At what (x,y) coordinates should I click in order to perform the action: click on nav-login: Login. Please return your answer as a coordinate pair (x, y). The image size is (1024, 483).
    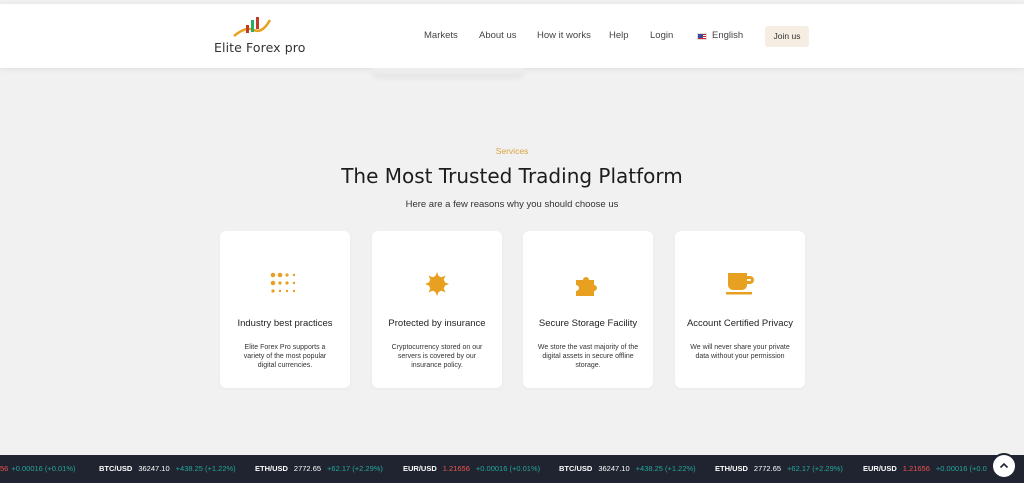
    Looking at the image, I should click on (661, 35).